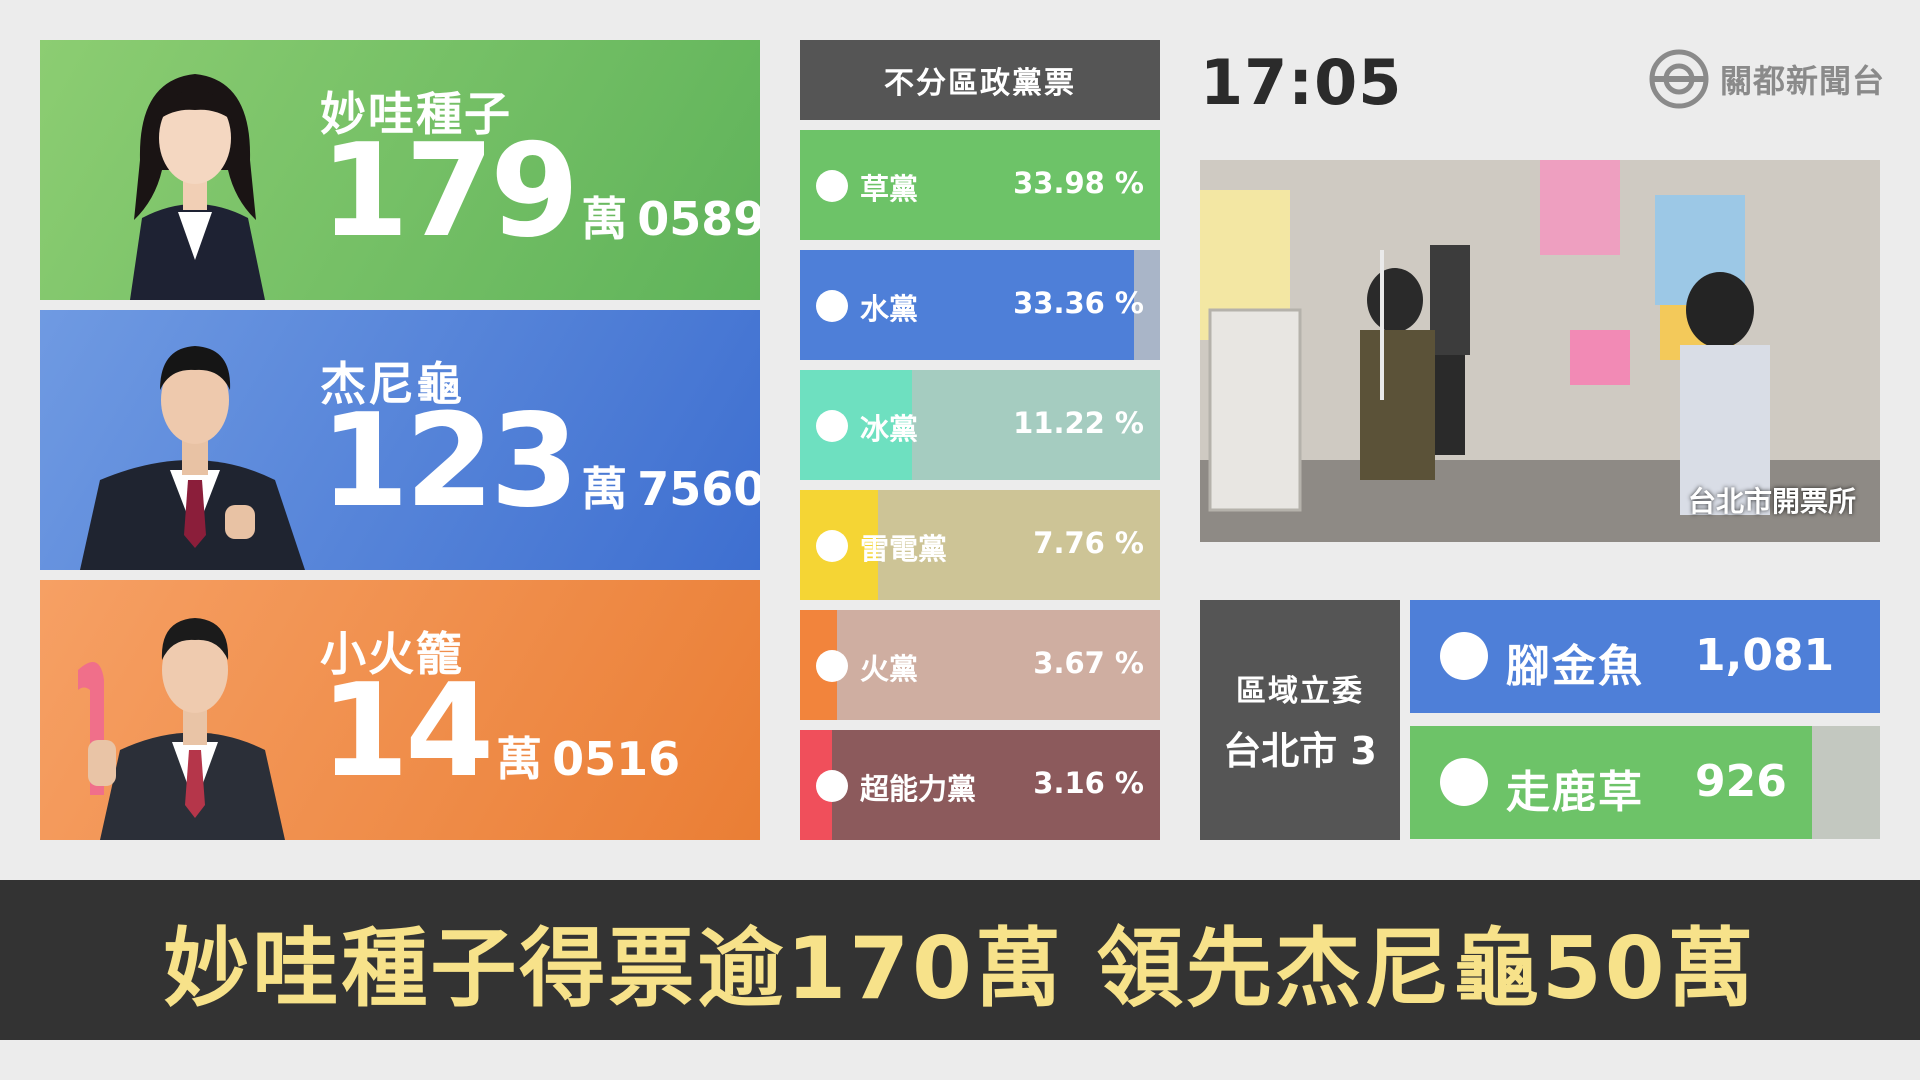  Describe the element at coordinates (1765, 655) in the screenshot. I see `district-candidate-votes: 1,081` at that location.